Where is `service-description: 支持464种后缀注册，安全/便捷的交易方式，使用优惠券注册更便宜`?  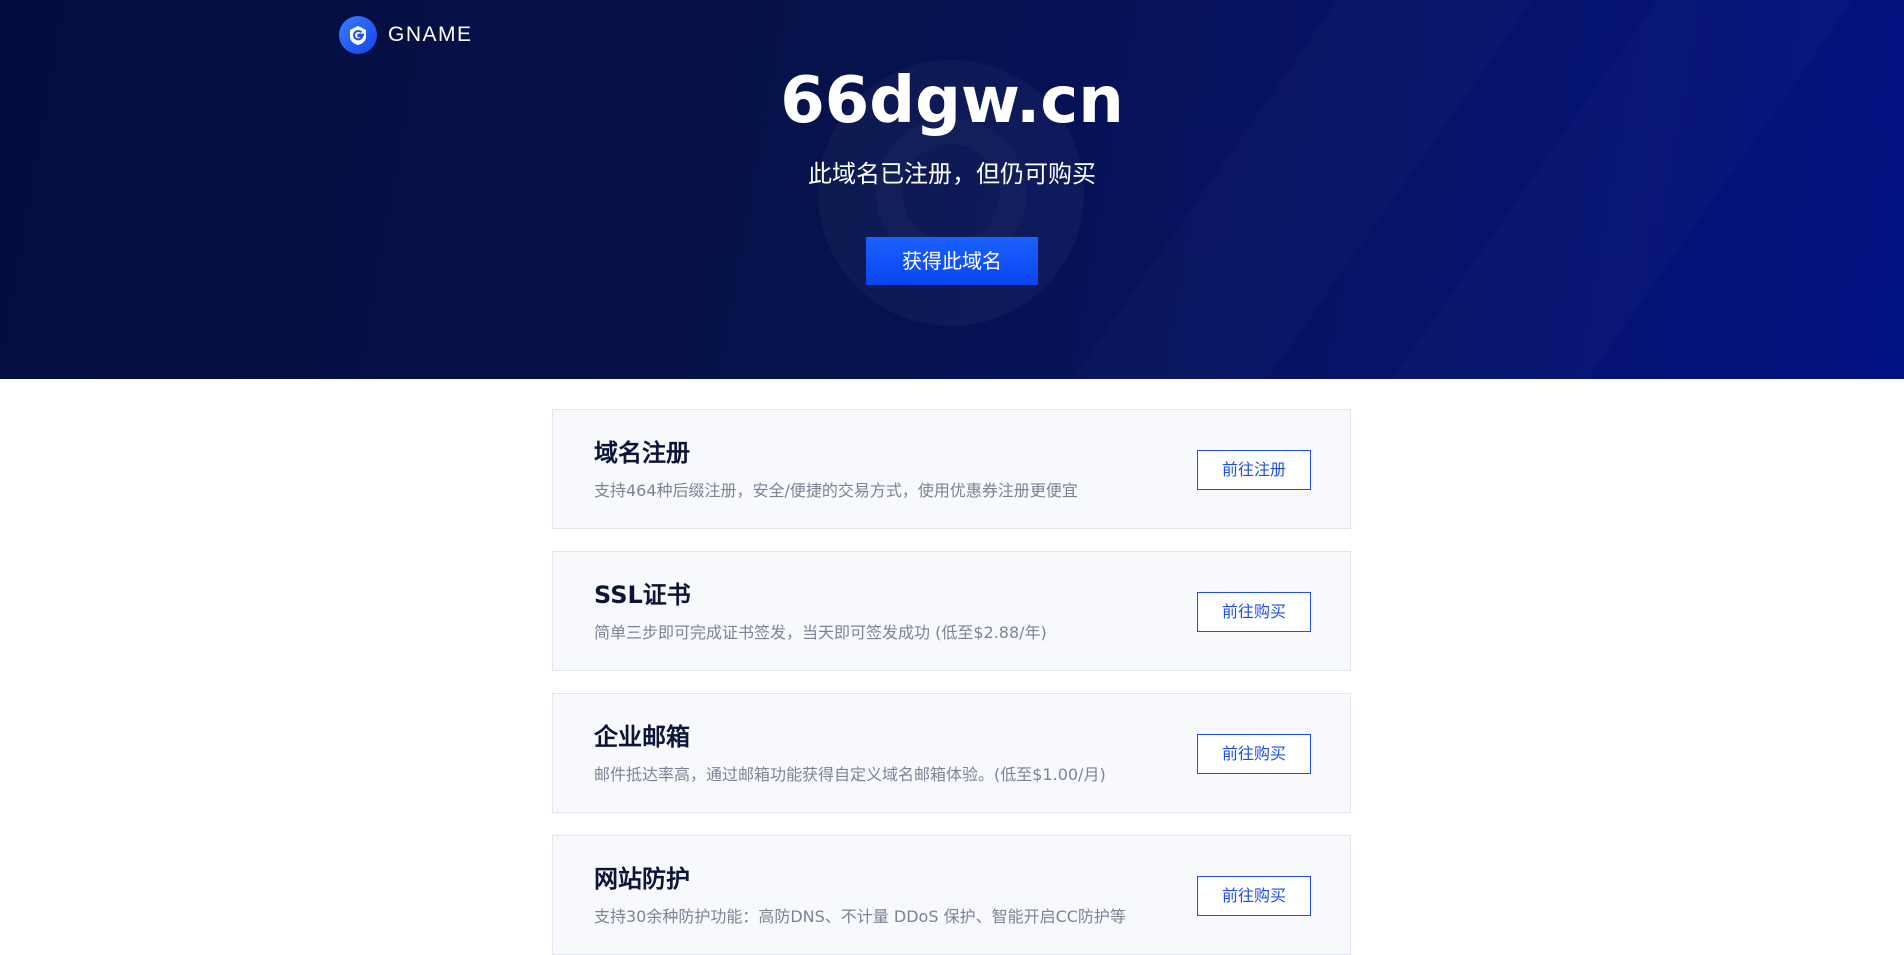 service-description: 支持464种后缀注册，安全/便捷的交易方式，使用优惠券注册更便宜 is located at coordinates (836, 490).